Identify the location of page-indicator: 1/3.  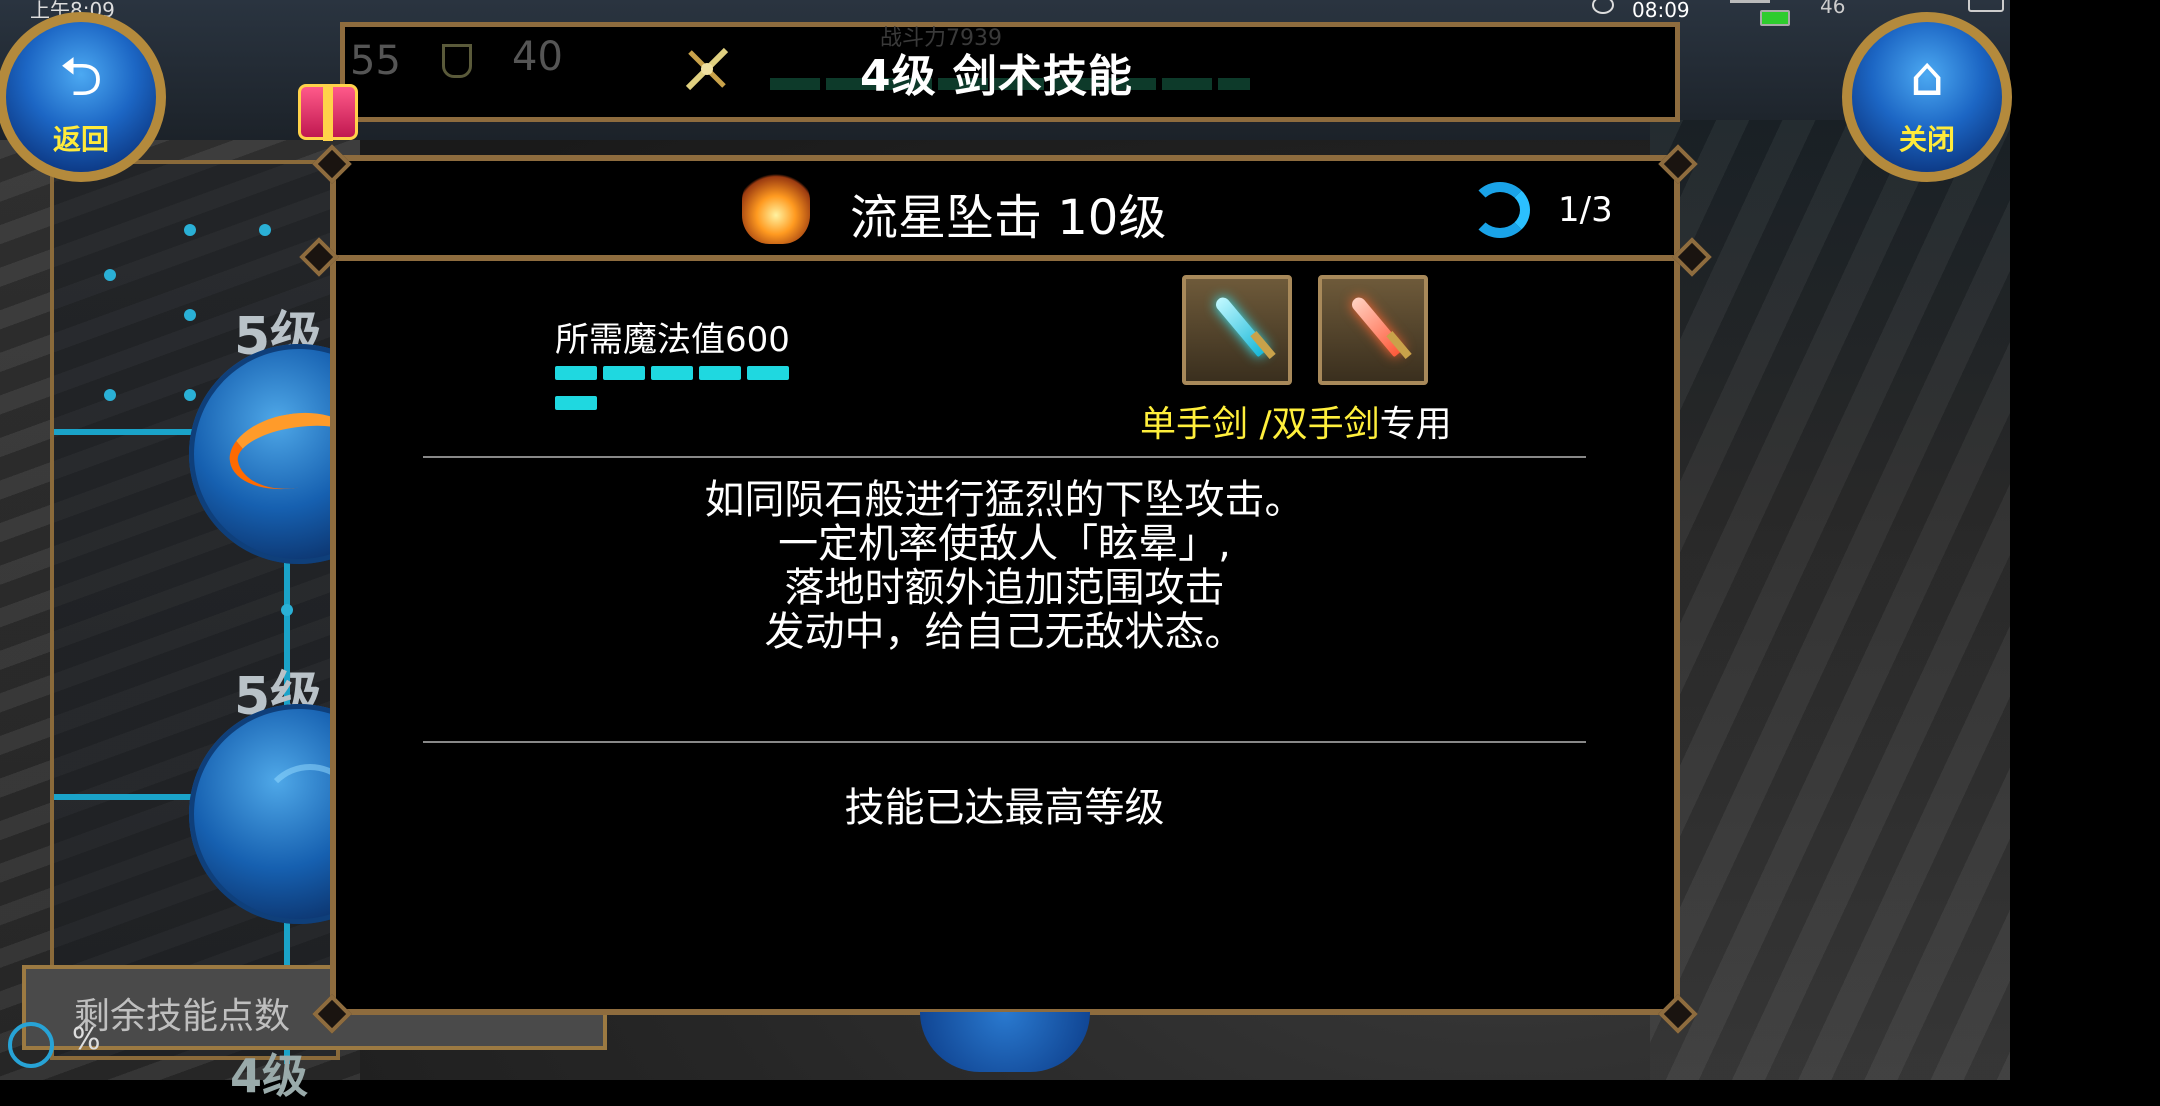
(1585, 210).